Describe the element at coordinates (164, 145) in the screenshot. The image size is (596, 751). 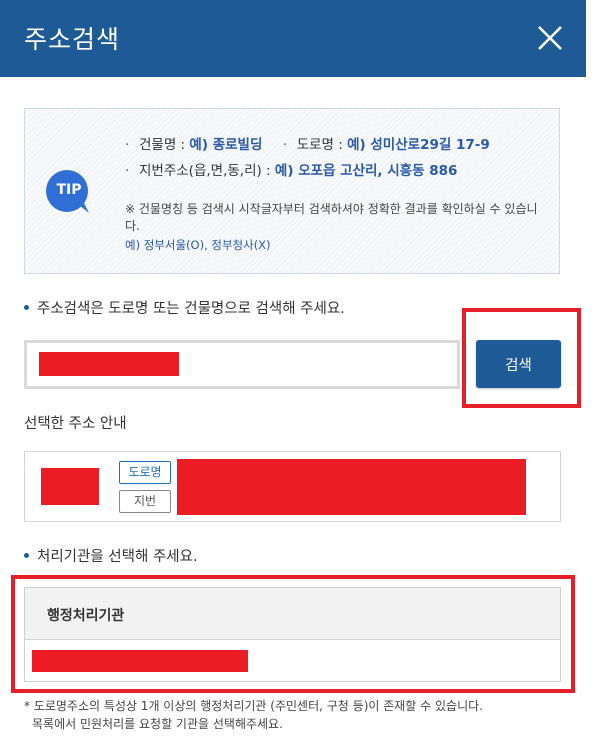
I see `tip-building-label: 건물명 :` at that location.